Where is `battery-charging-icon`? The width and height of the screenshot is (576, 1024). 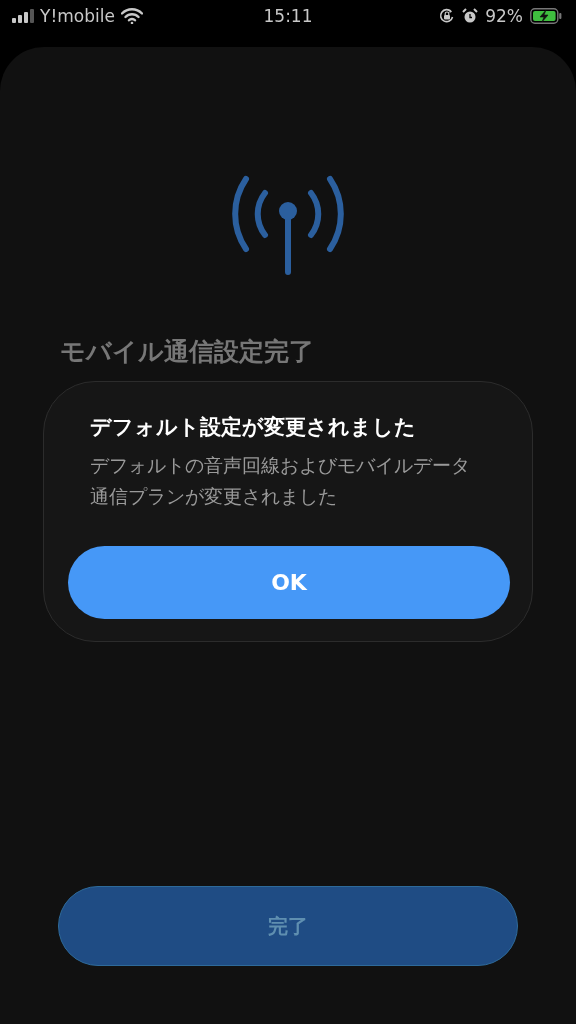 battery-charging-icon is located at coordinates (546, 16).